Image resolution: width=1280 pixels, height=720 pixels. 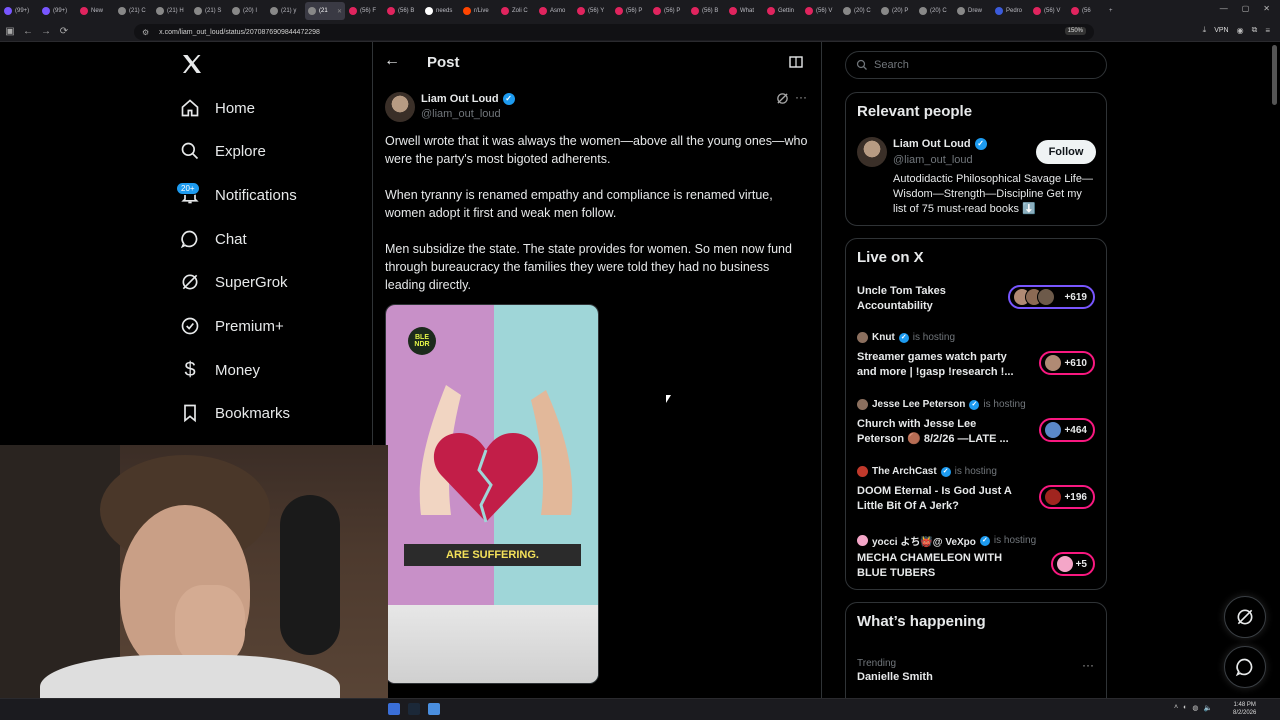 I want to click on download-icon: ⤓, so click(x=1205, y=30).